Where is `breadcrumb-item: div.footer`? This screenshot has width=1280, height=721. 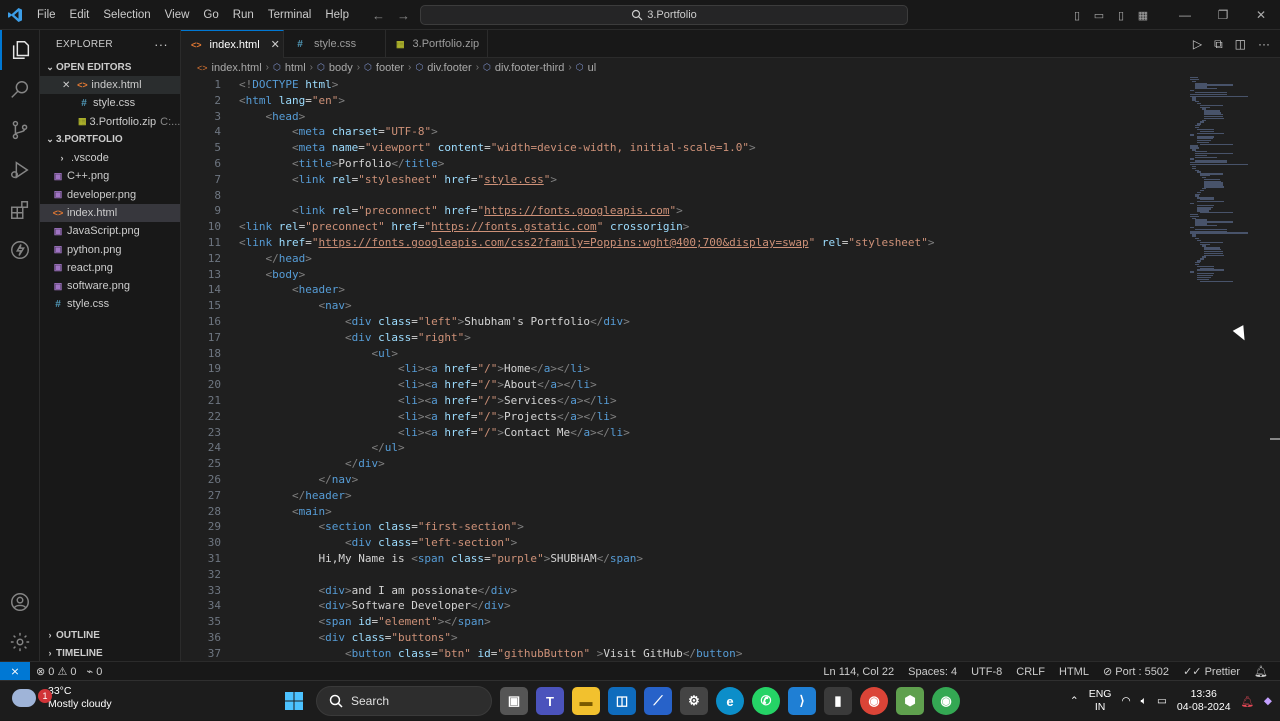
breadcrumb-item: div.footer is located at coordinates (449, 68).